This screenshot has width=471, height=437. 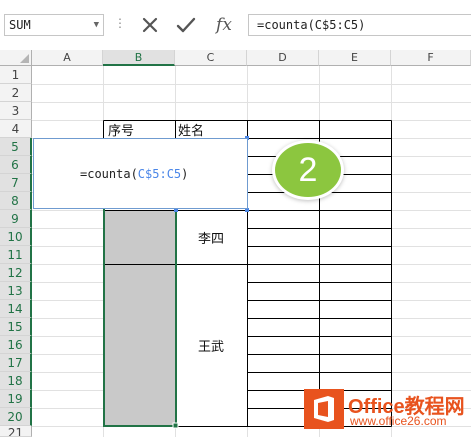 I want to click on cell-c16: 王武, so click(x=211, y=345).